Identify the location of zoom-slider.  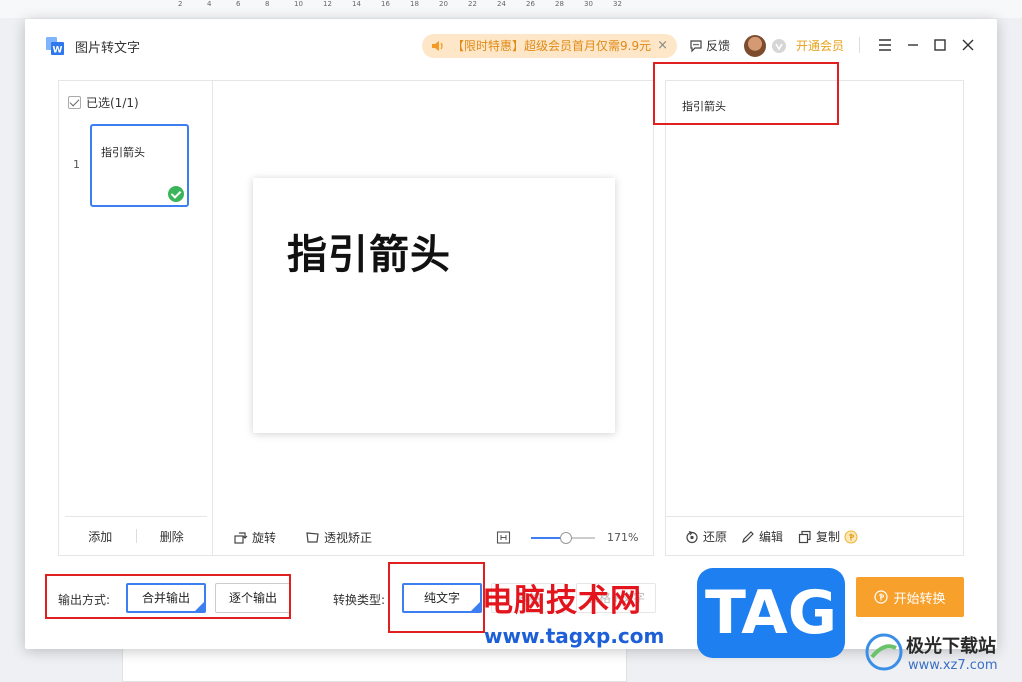
(563, 538).